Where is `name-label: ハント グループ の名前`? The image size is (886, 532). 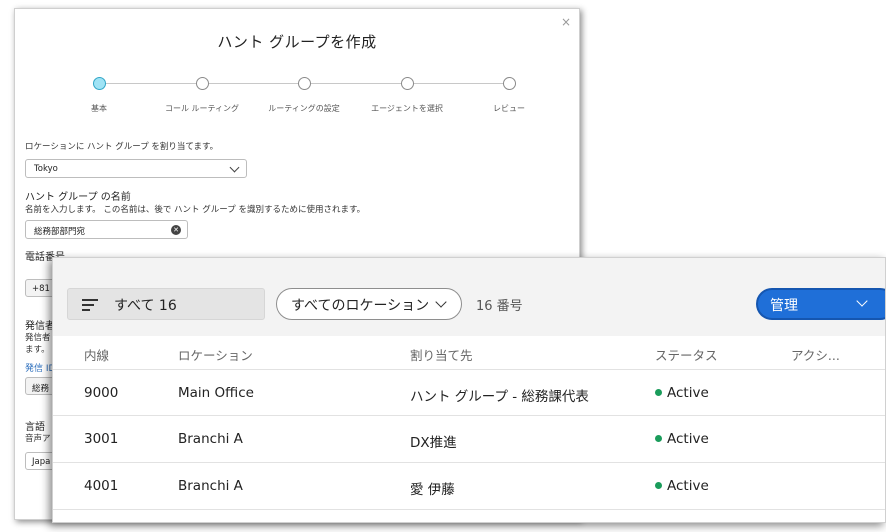 name-label: ハント グループ の名前 is located at coordinates (78, 197).